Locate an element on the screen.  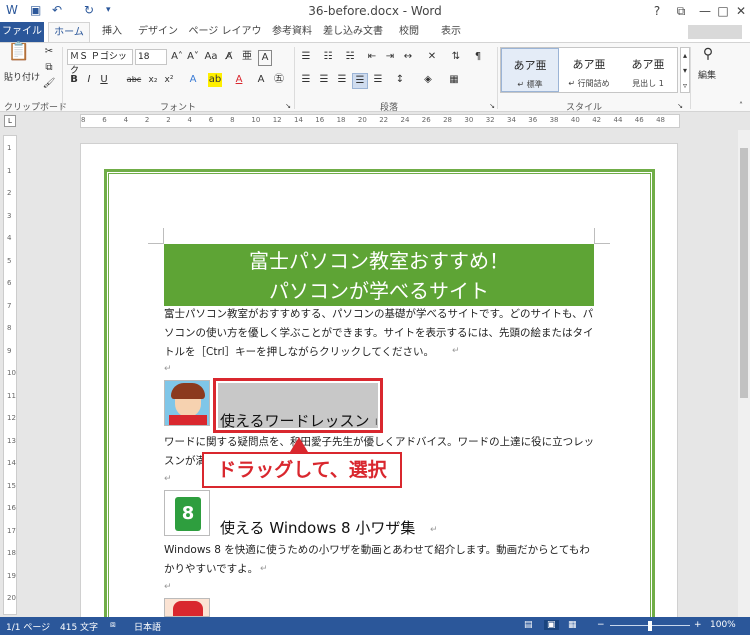
style-heading-1: あア亜 見出し 1 is located at coordinates (648, 70).